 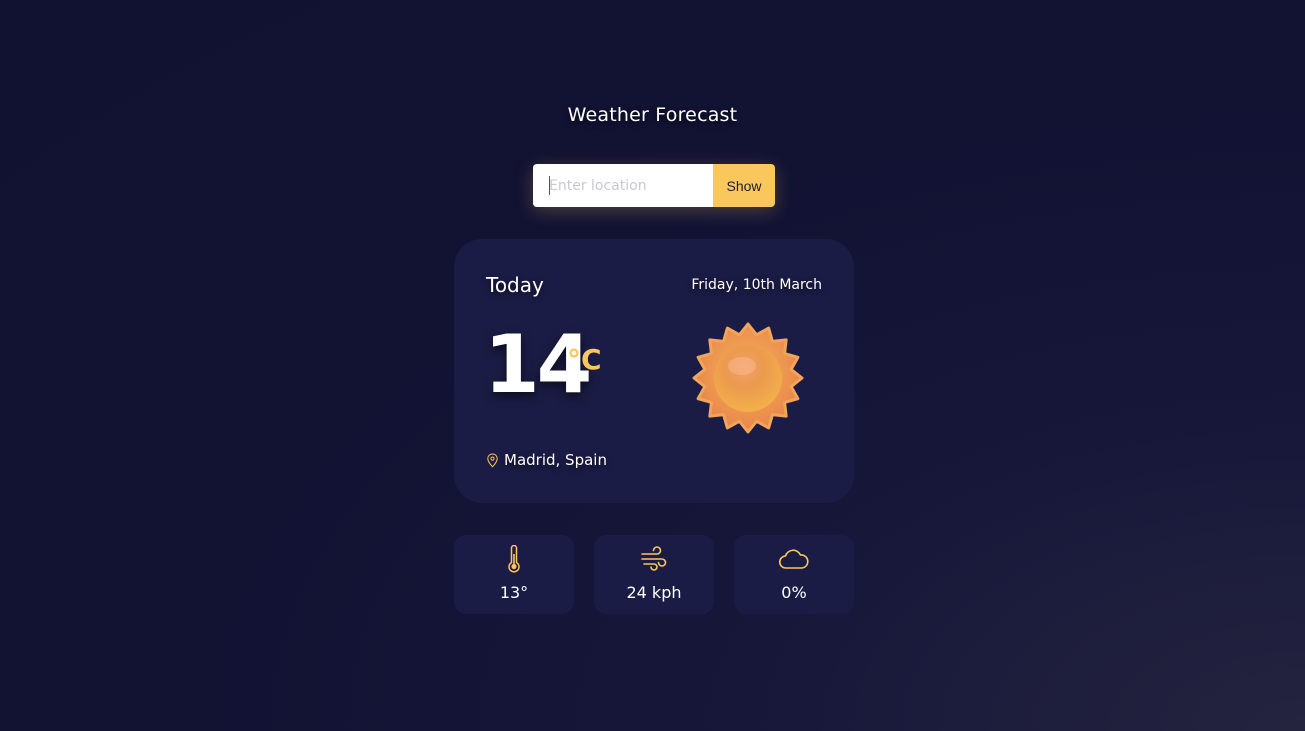 I want to click on page-title: Weather Forecast, so click(x=652, y=115).